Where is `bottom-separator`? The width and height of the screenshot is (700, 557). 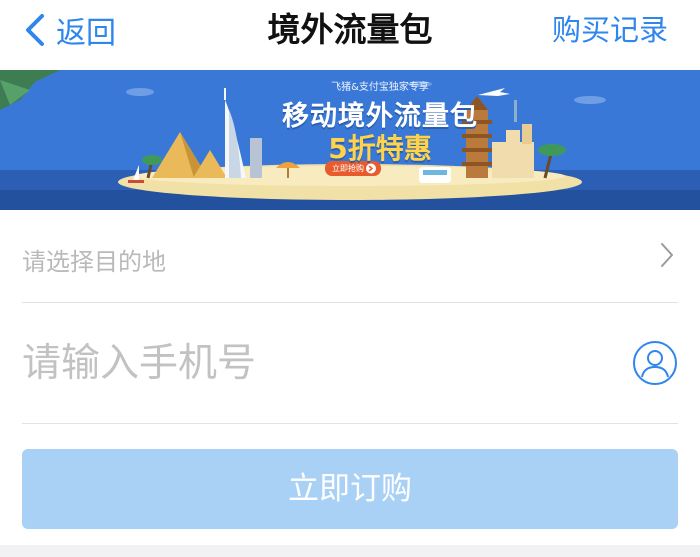
bottom-separator is located at coordinates (350, 551).